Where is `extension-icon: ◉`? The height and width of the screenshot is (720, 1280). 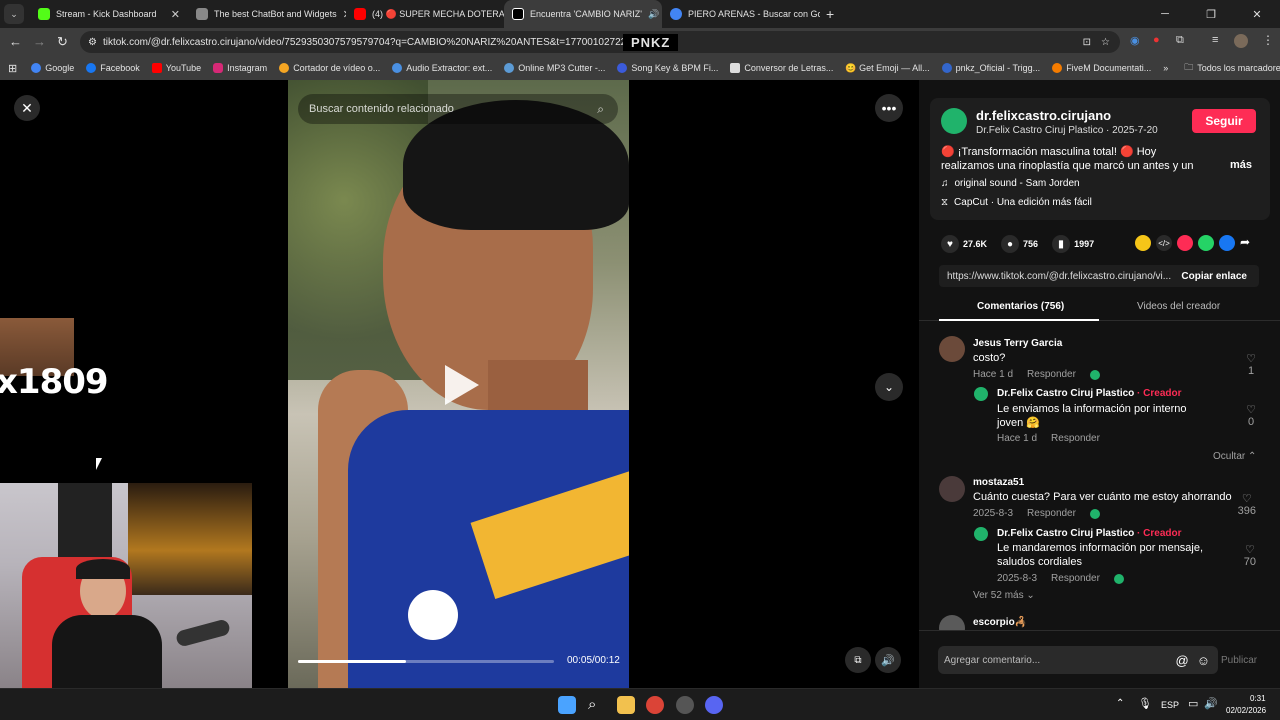
extension-icon: ◉ is located at coordinates (1135, 40).